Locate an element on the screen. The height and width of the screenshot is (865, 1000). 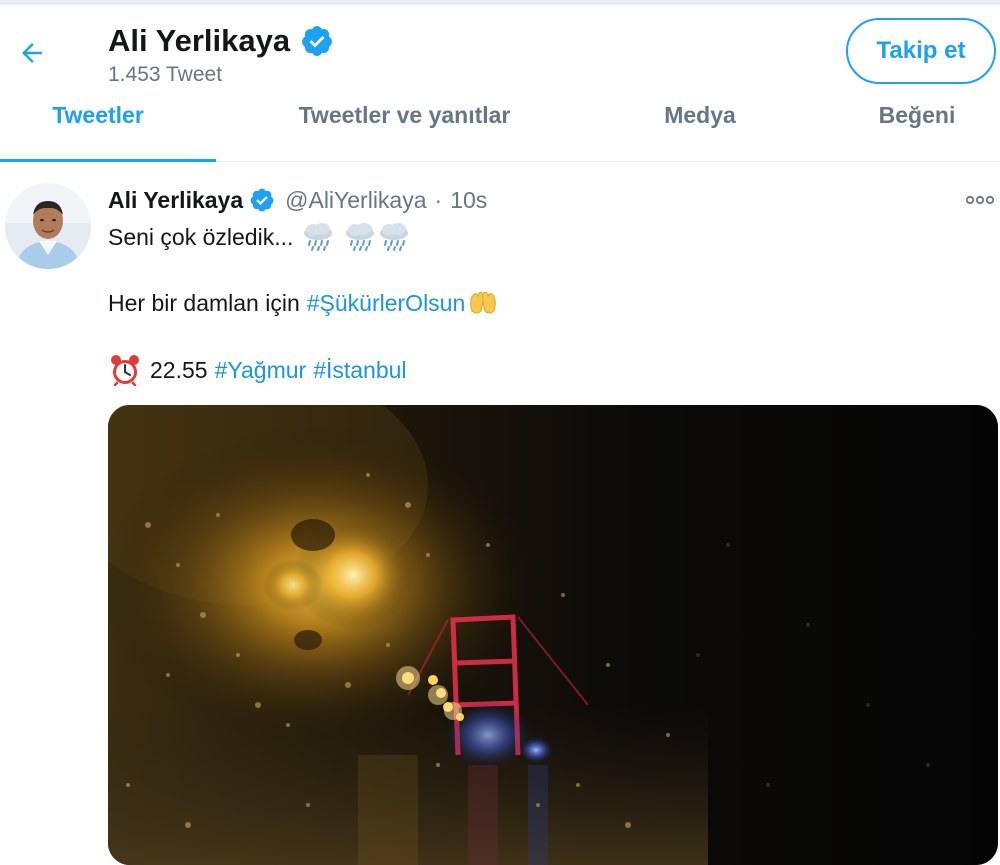
back-button is located at coordinates (32, 53).